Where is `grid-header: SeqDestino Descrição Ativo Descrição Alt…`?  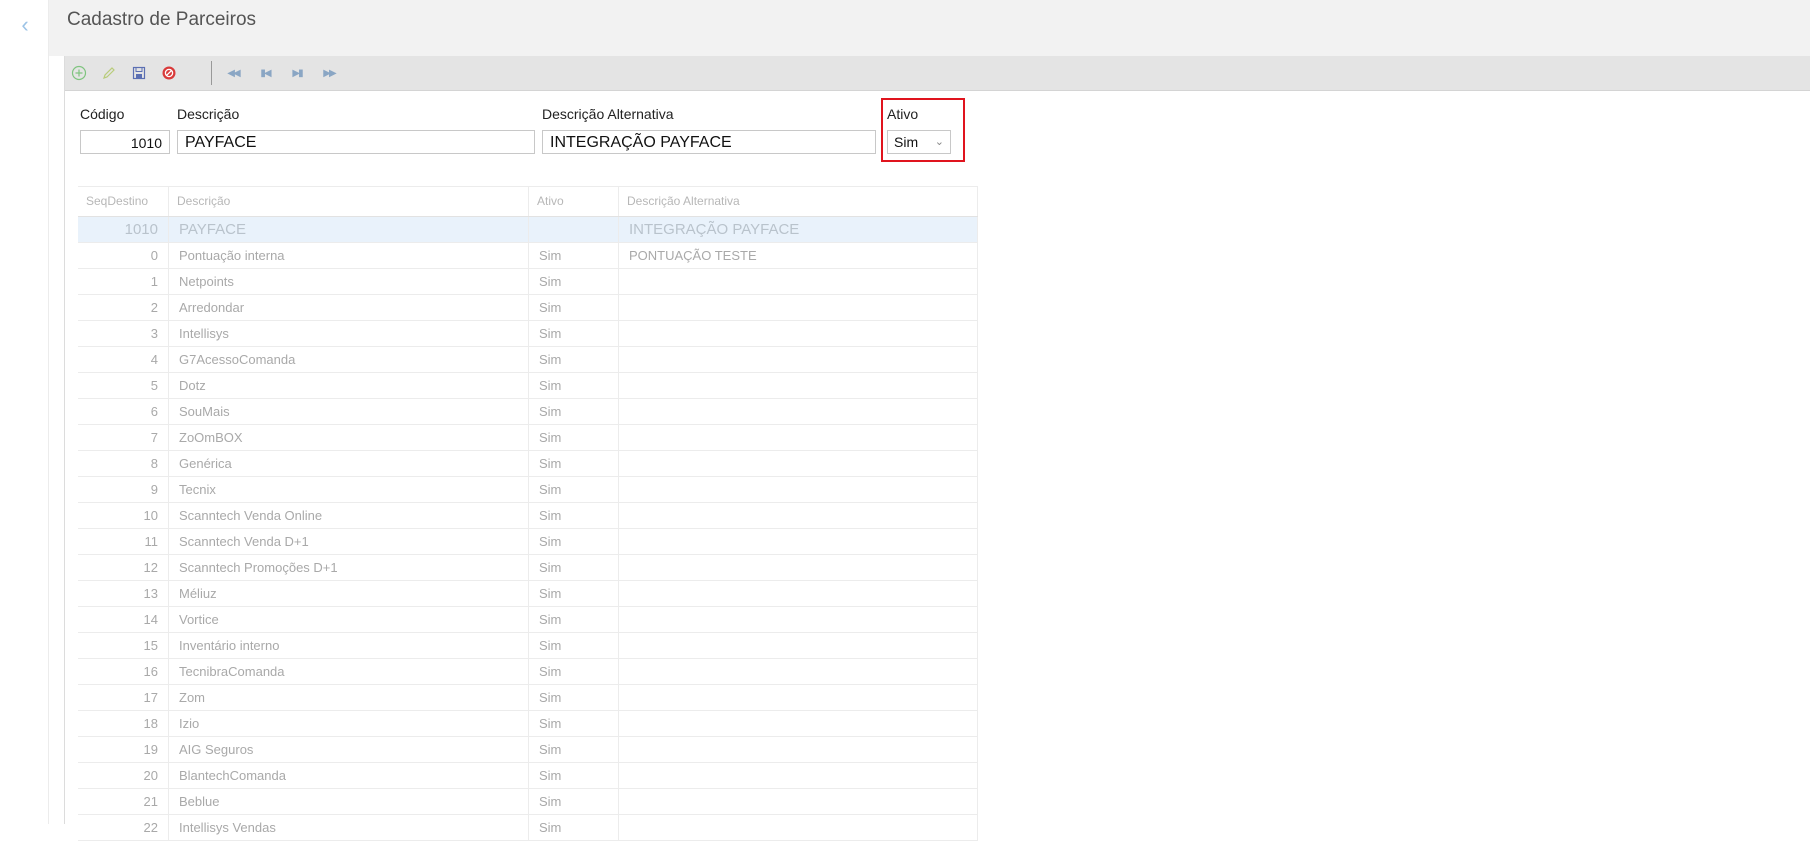
grid-header: SeqDestino Descrição Ativo Descrição Alt… is located at coordinates (528, 201).